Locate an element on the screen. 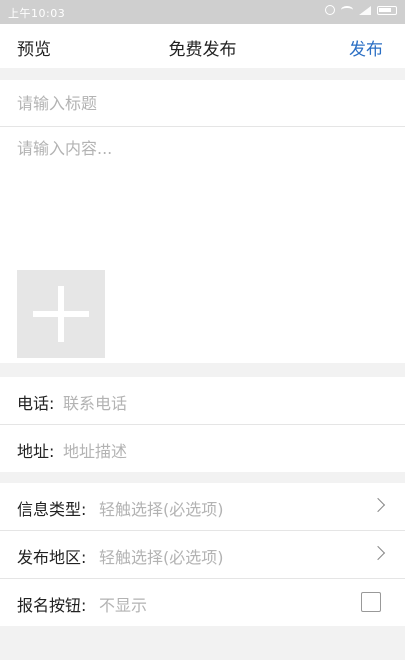 The image size is (405, 660). address-label: 地址: is located at coordinates (36, 451).